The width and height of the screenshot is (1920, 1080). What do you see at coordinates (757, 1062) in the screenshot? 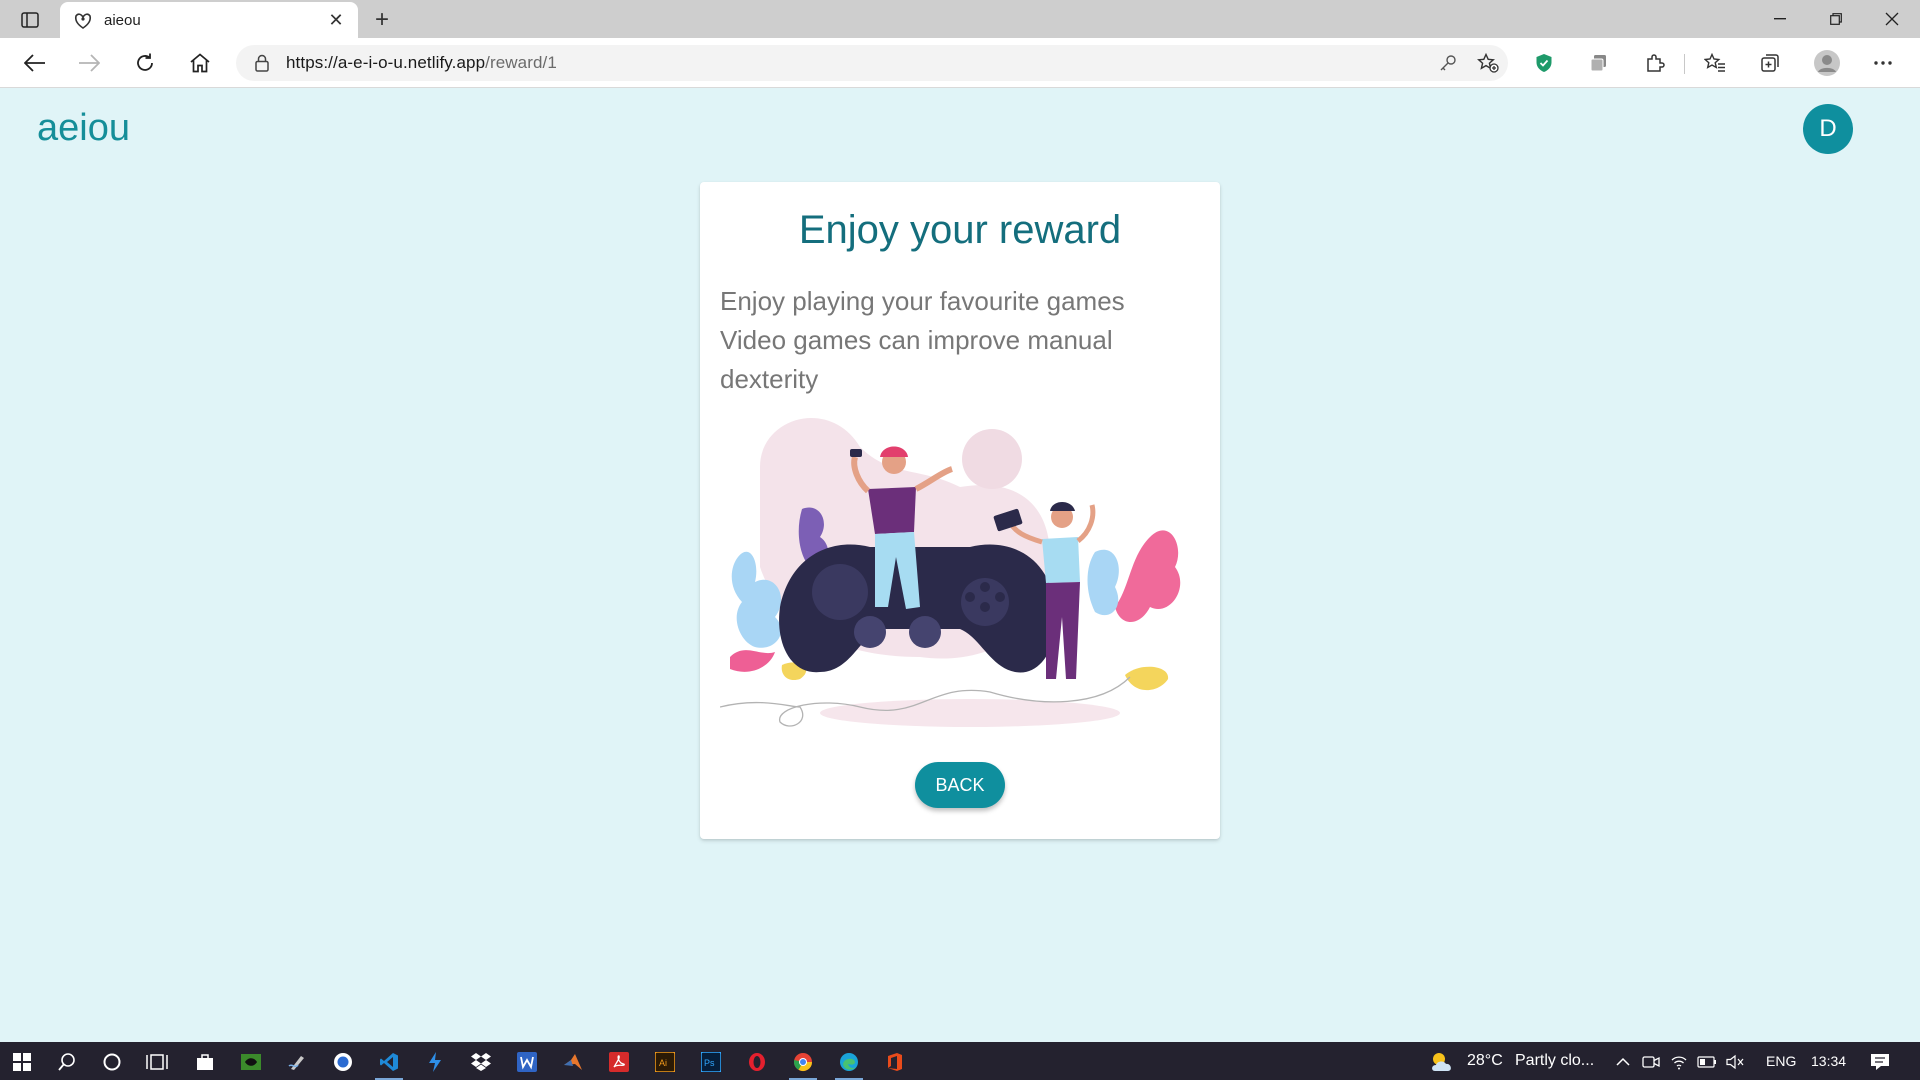
I see `opera-icon` at bounding box center [757, 1062].